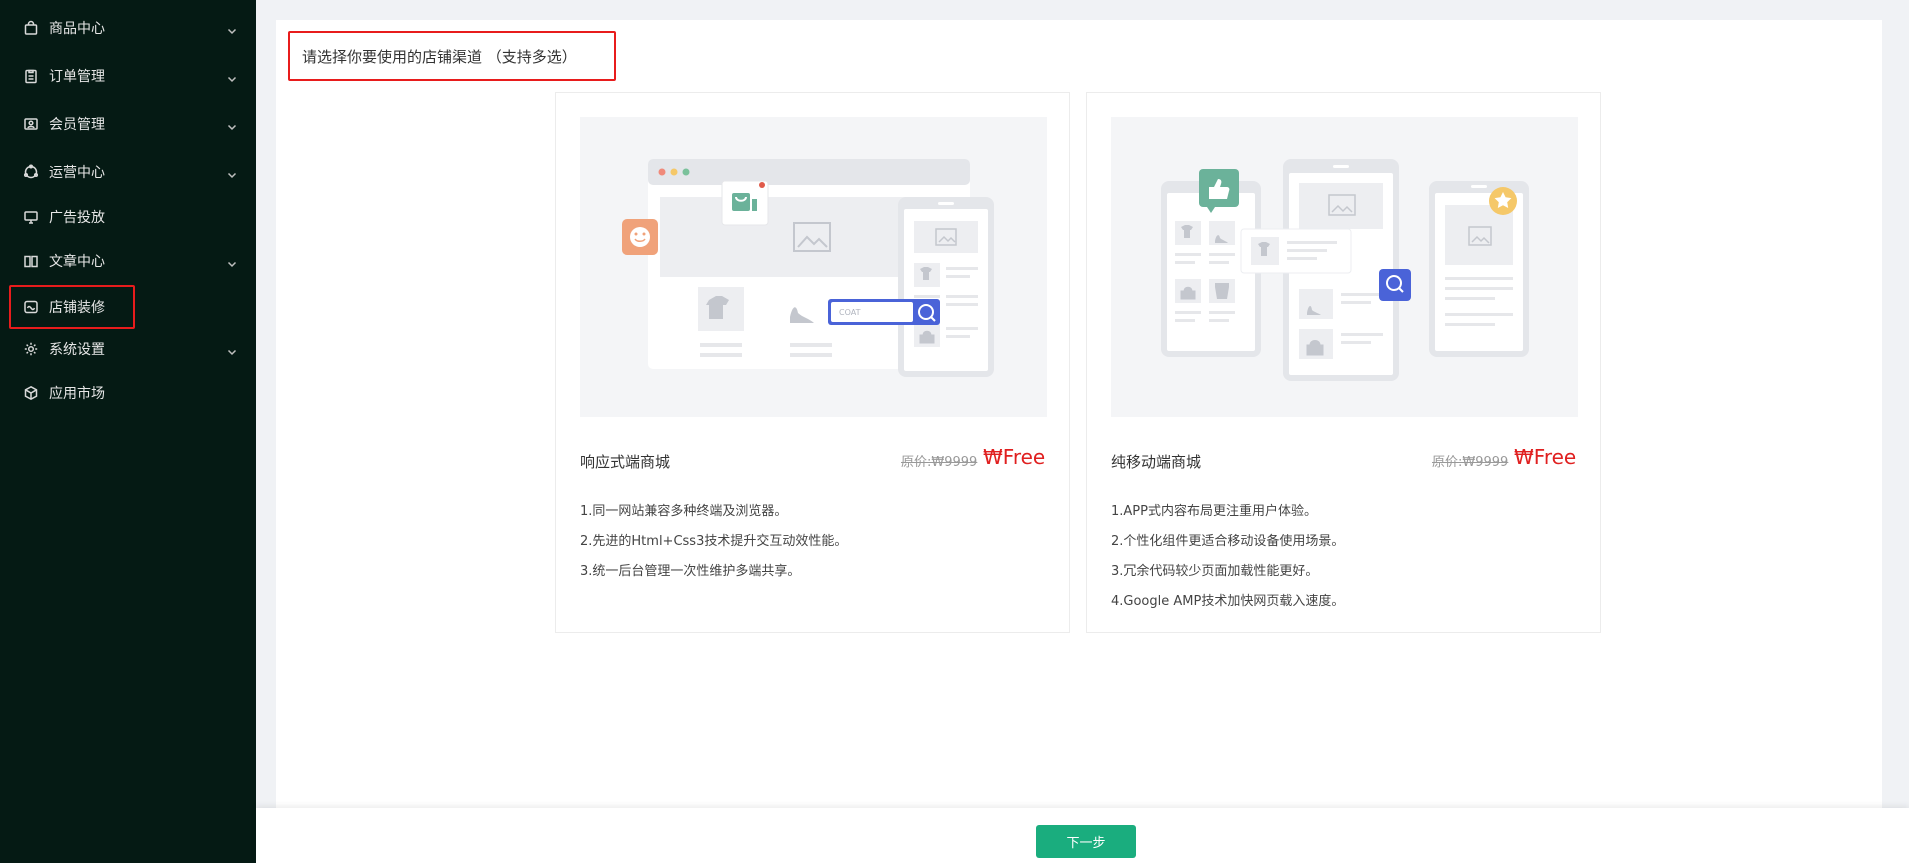 This screenshot has height=863, width=1909. I want to click on sidebar-item-label: 应用市场, so click(77, 394).